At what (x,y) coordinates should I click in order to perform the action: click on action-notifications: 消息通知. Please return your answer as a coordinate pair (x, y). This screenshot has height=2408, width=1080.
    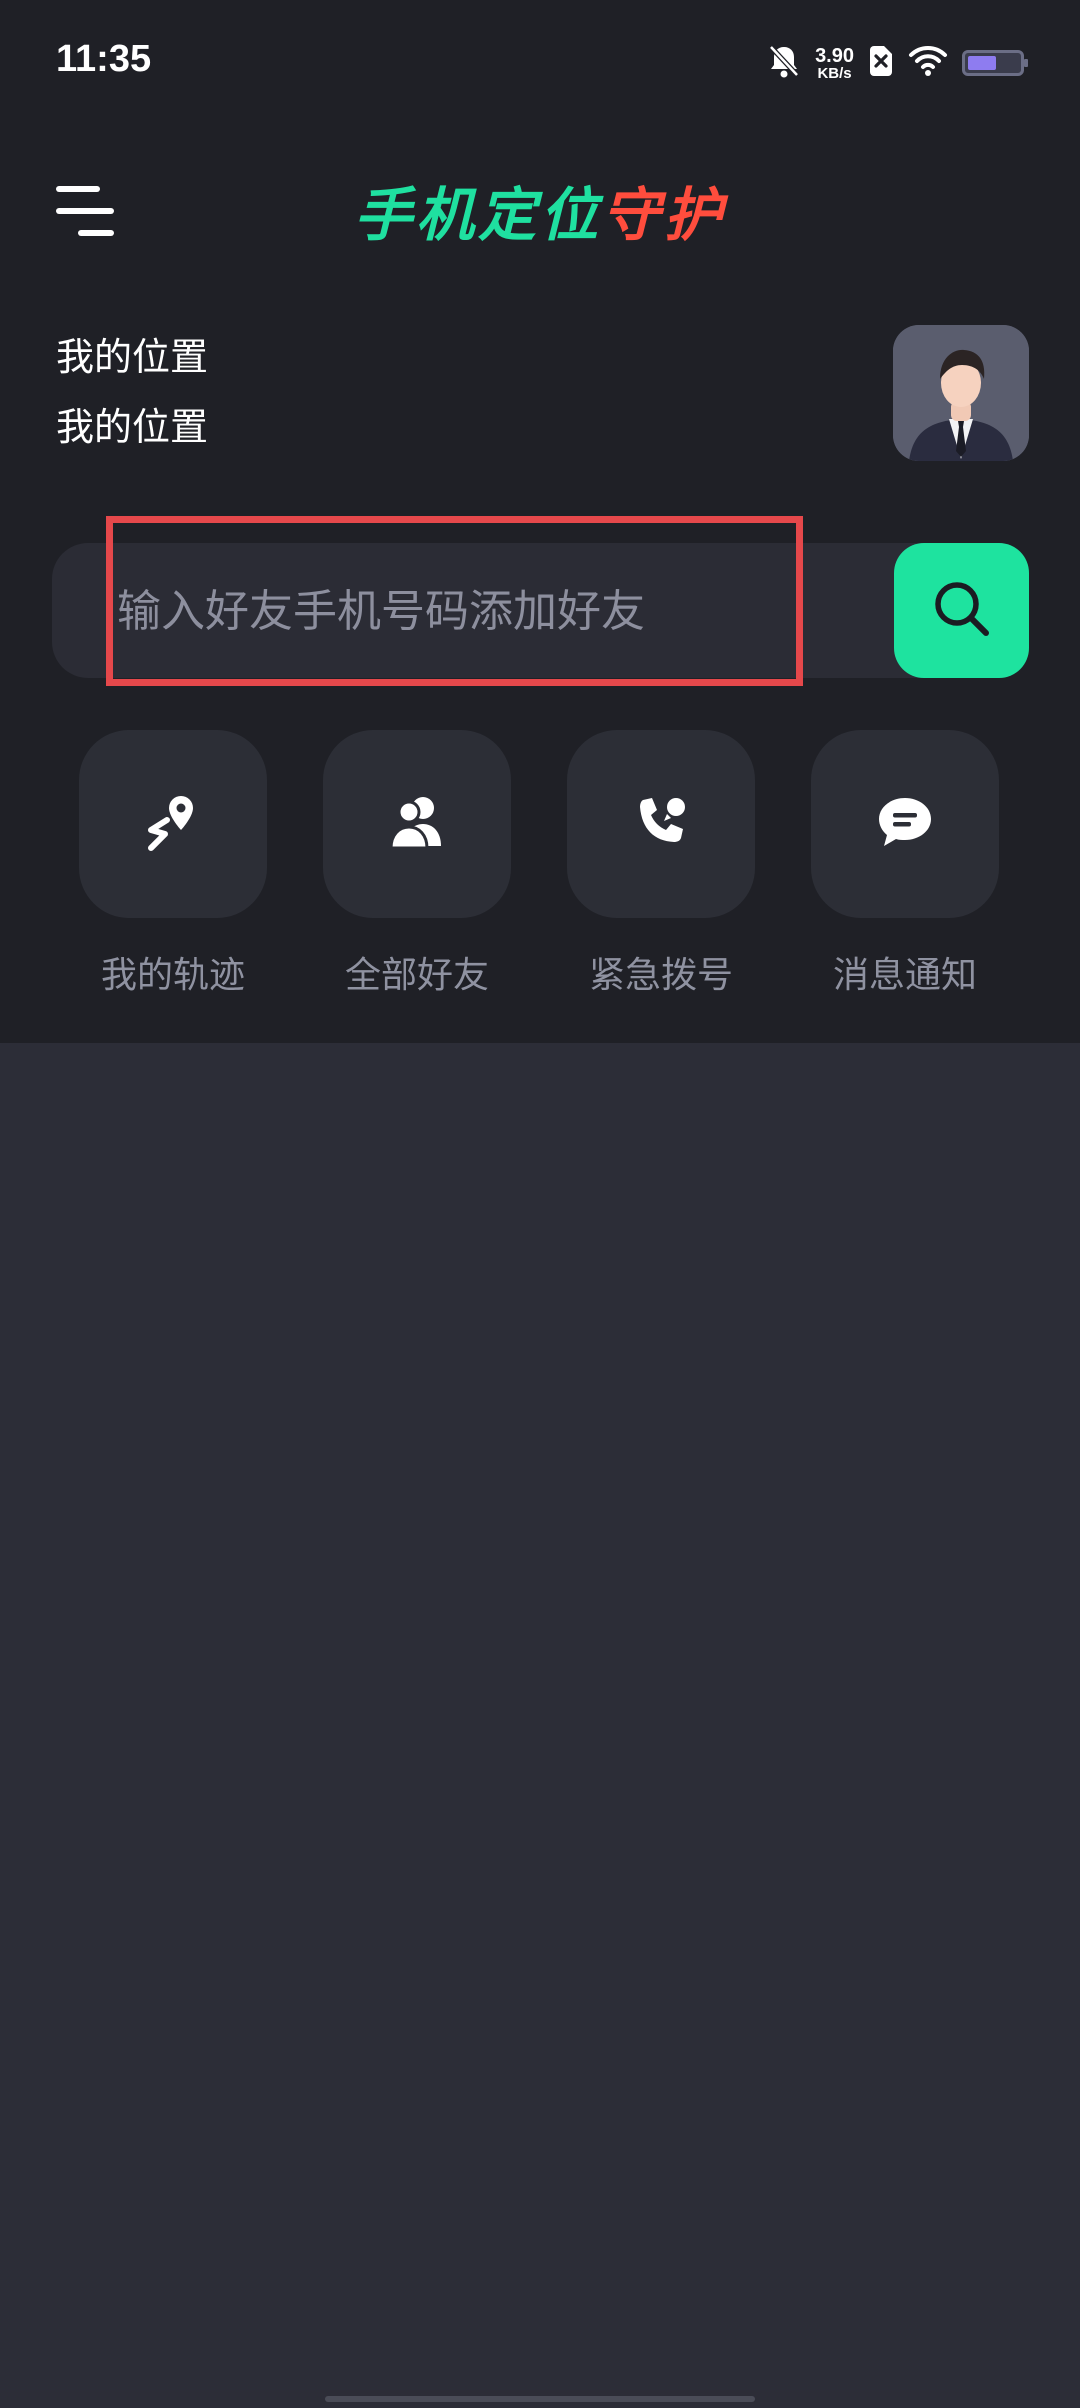
    Looking at the image, I should click on (905, 864).